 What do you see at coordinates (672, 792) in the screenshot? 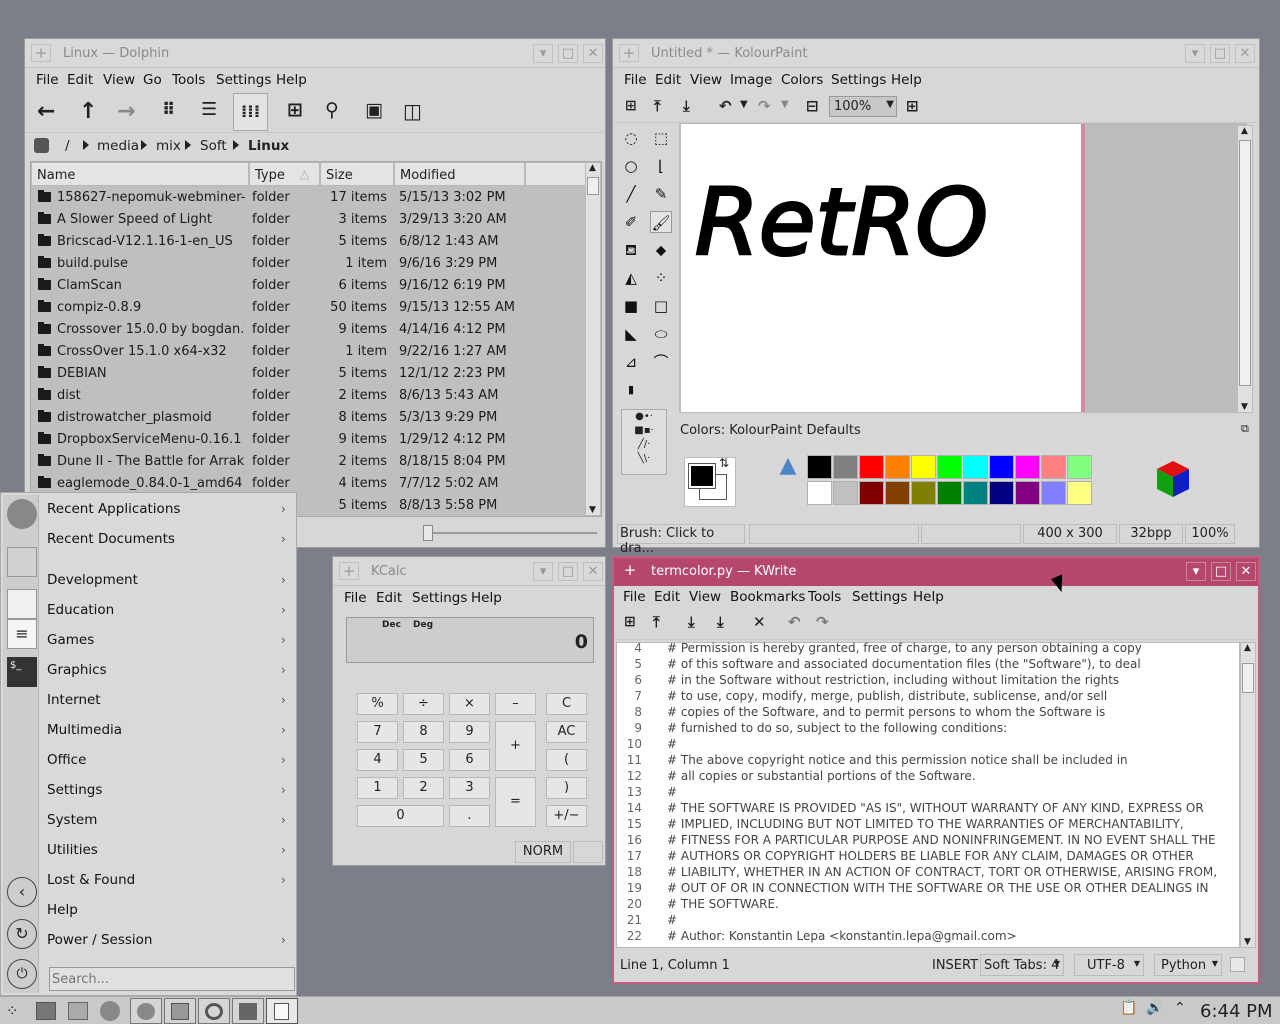
I see `code-line: #` at bounding box center [672, 792].